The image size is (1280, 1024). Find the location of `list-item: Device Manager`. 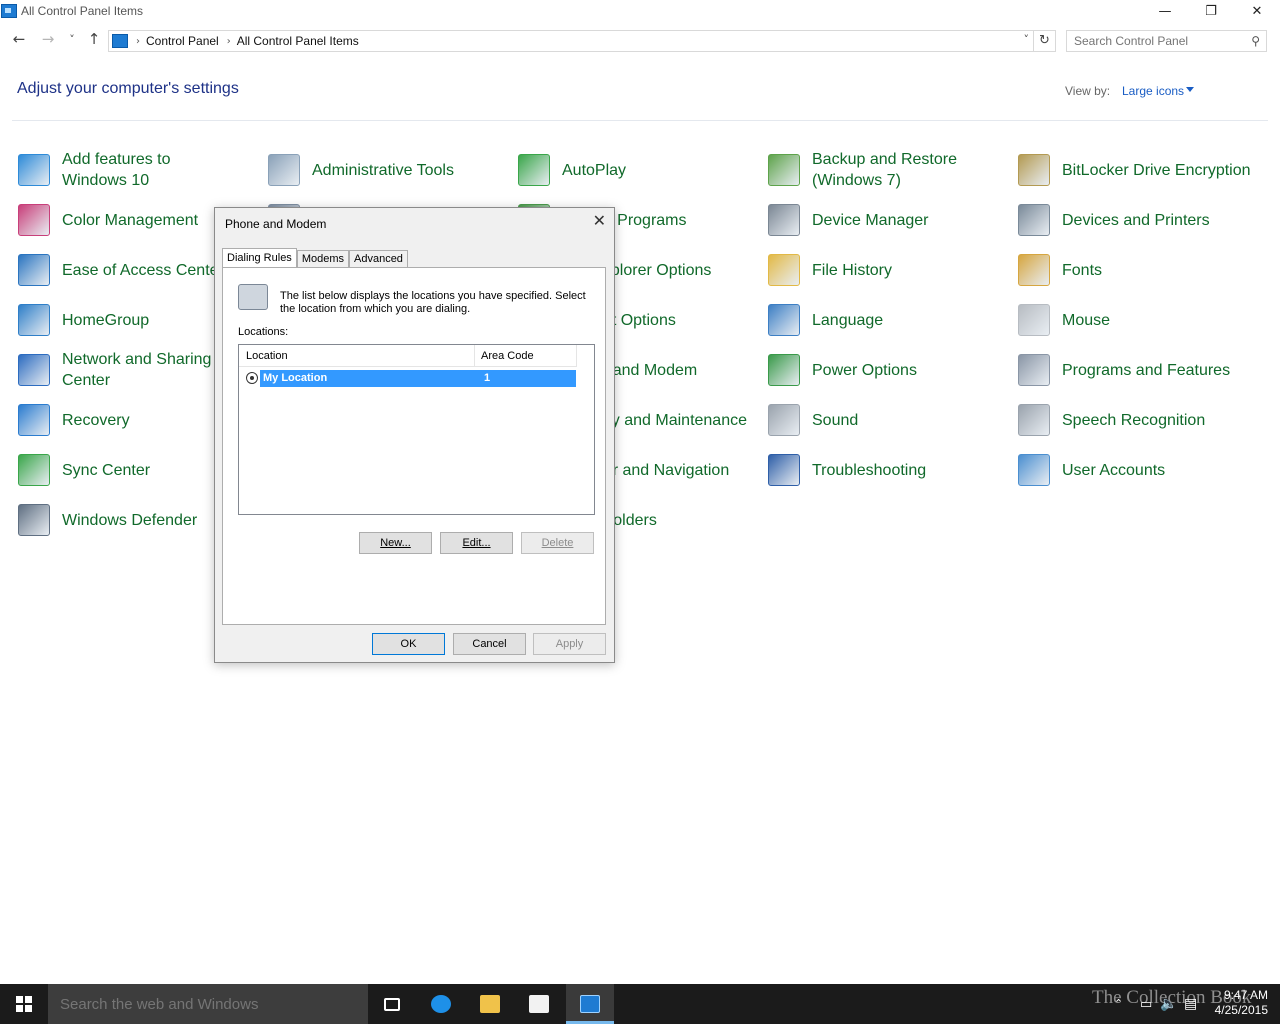

list-item: Device Manager is located at coordinates (883, 220).